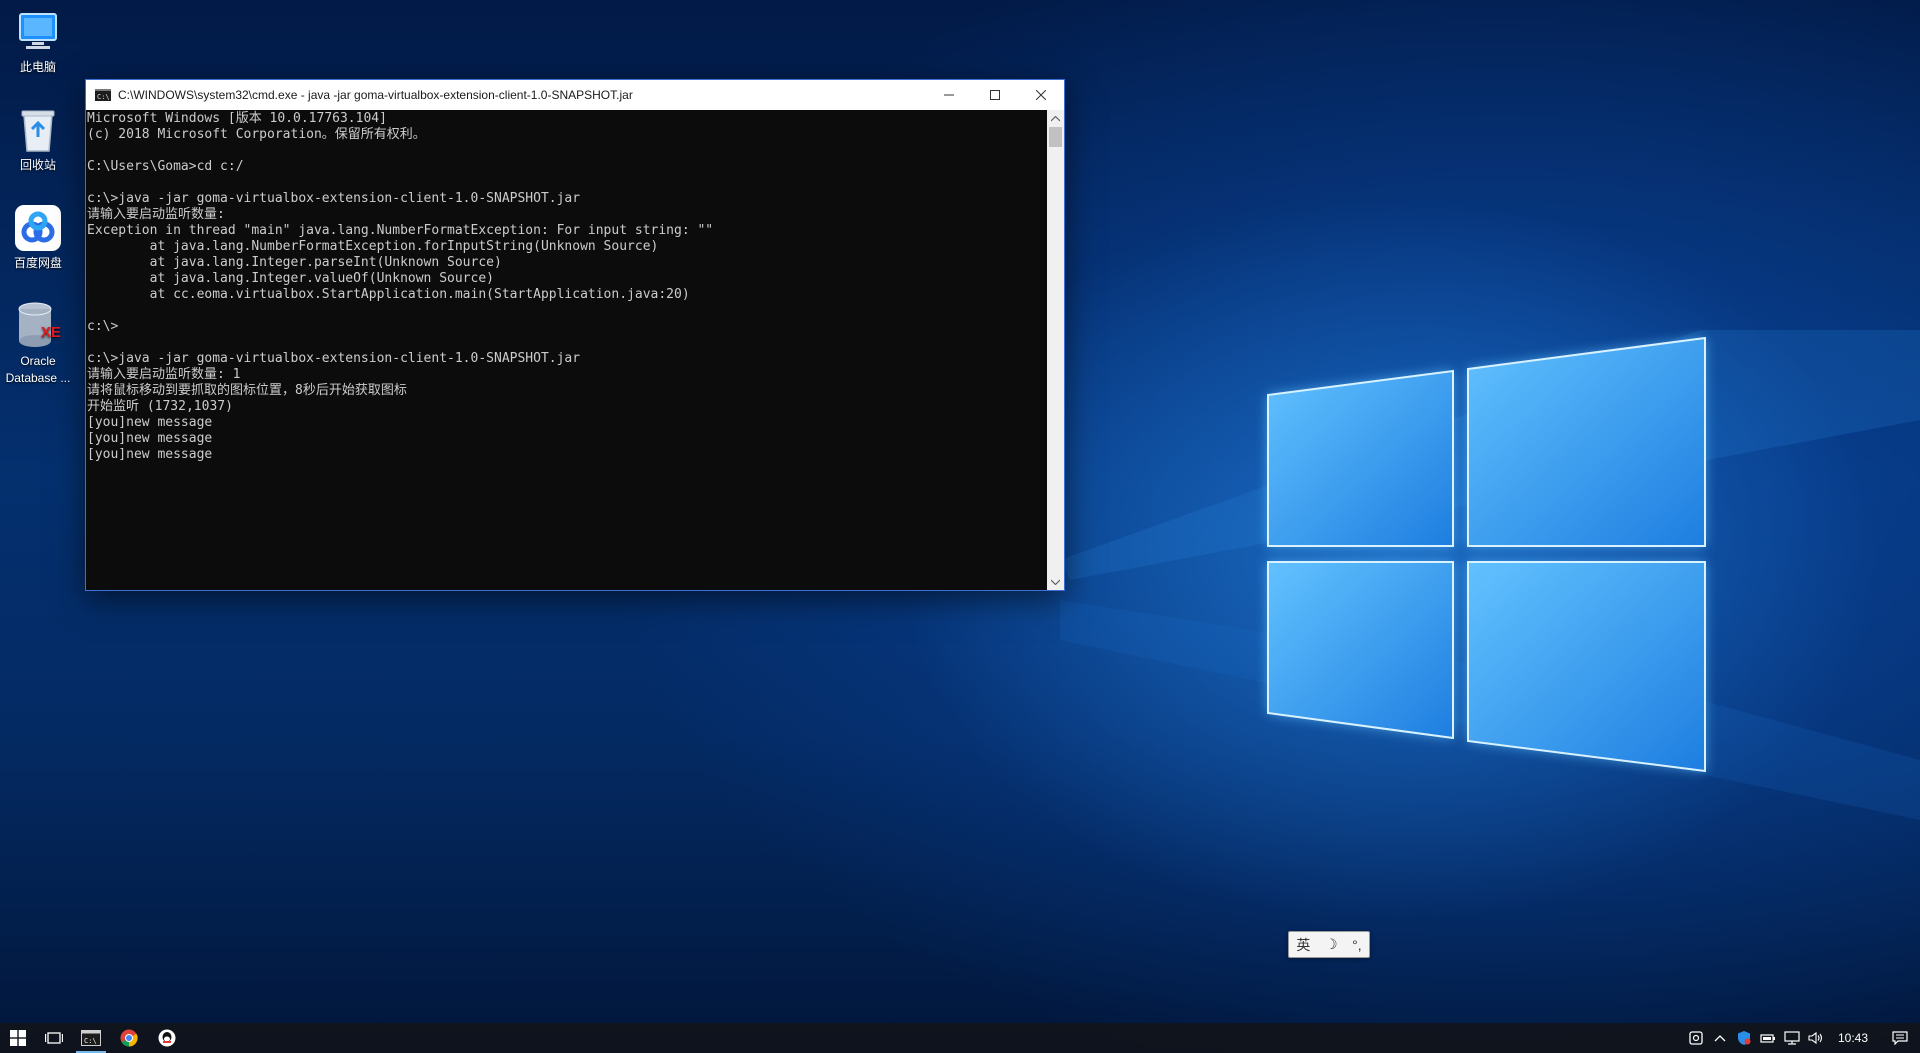  Describe the element at coordinates (103, 326) in the screenshot. I see `console-line: c:\>` at that location.